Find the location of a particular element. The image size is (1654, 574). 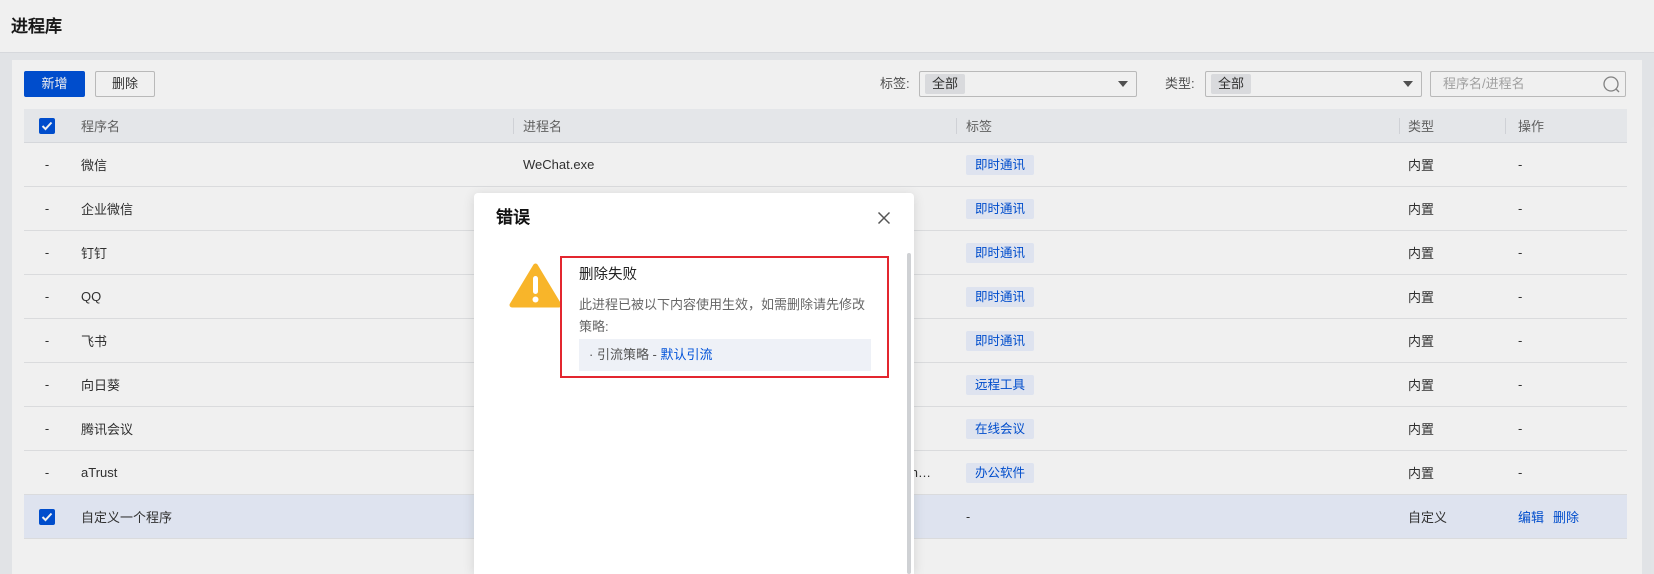

reference-box: · 引流策略 - 默认引流 is located at coordinates (725, 355).